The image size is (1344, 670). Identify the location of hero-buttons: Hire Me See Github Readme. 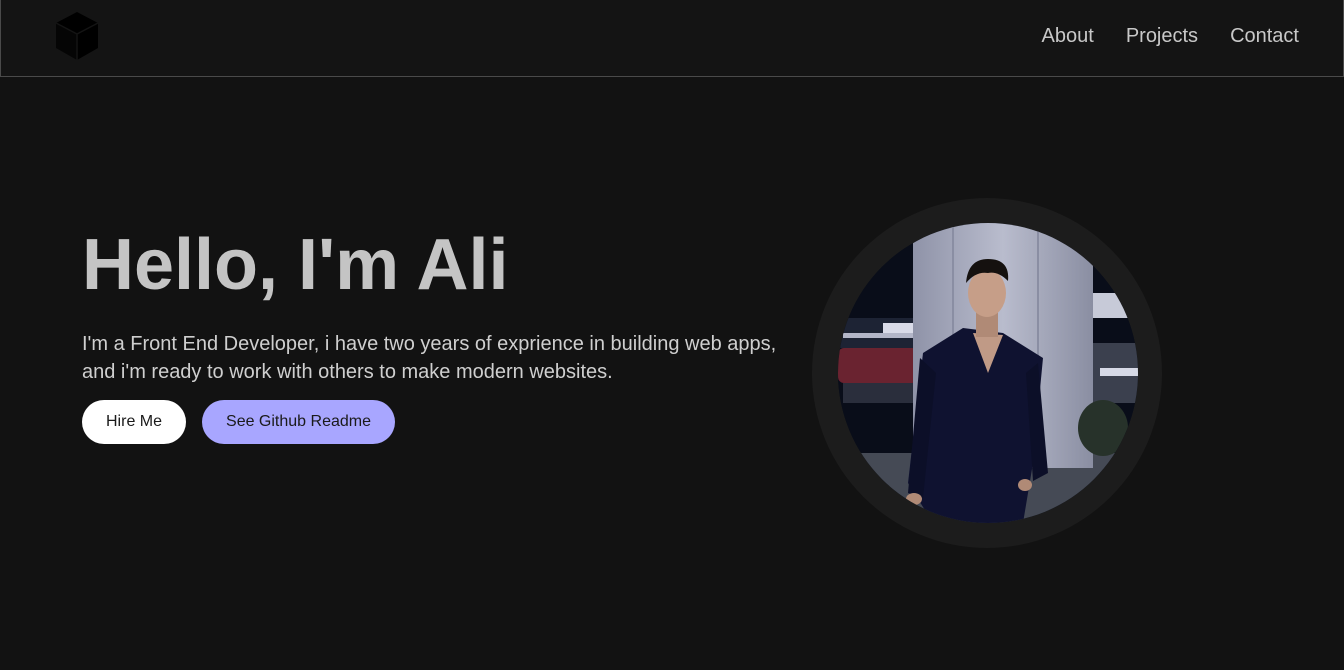
(238, 422).